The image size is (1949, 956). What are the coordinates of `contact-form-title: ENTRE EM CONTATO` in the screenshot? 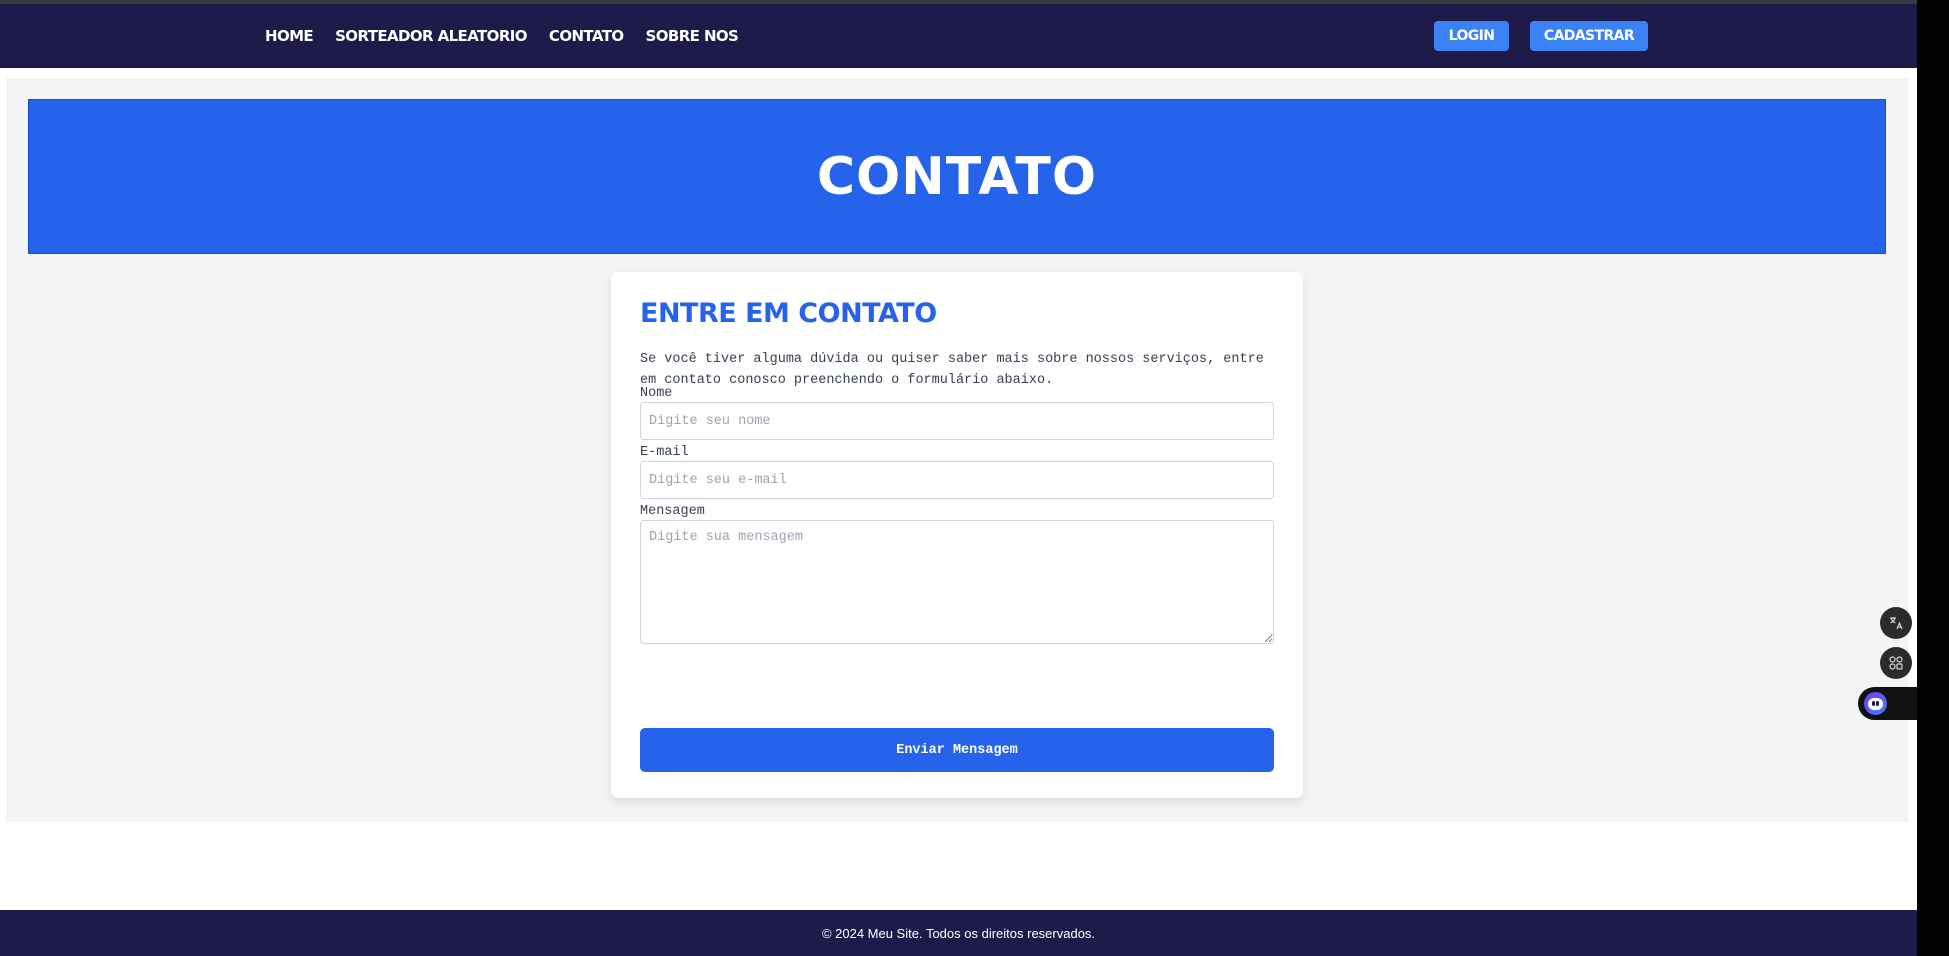 It's located at (788, 313).